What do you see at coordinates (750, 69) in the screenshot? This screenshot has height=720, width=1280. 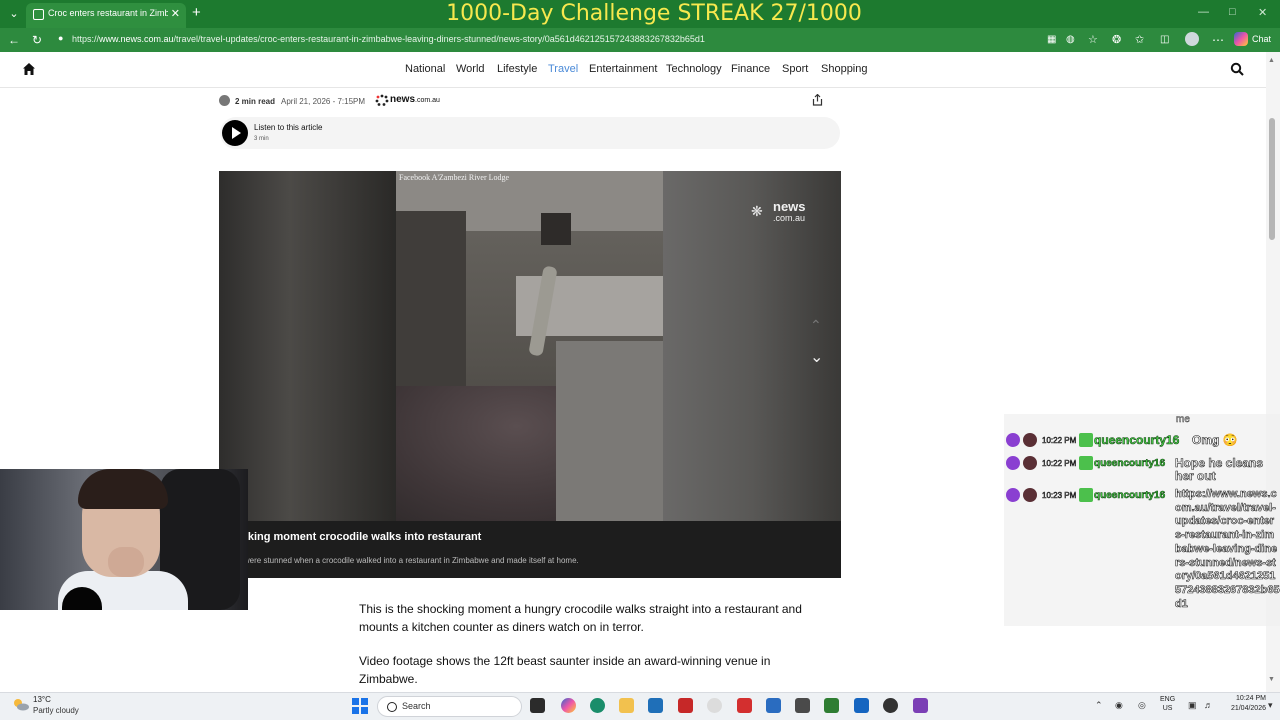 I see `nav-item-finance: Finance` at bounding box center [750, 69].